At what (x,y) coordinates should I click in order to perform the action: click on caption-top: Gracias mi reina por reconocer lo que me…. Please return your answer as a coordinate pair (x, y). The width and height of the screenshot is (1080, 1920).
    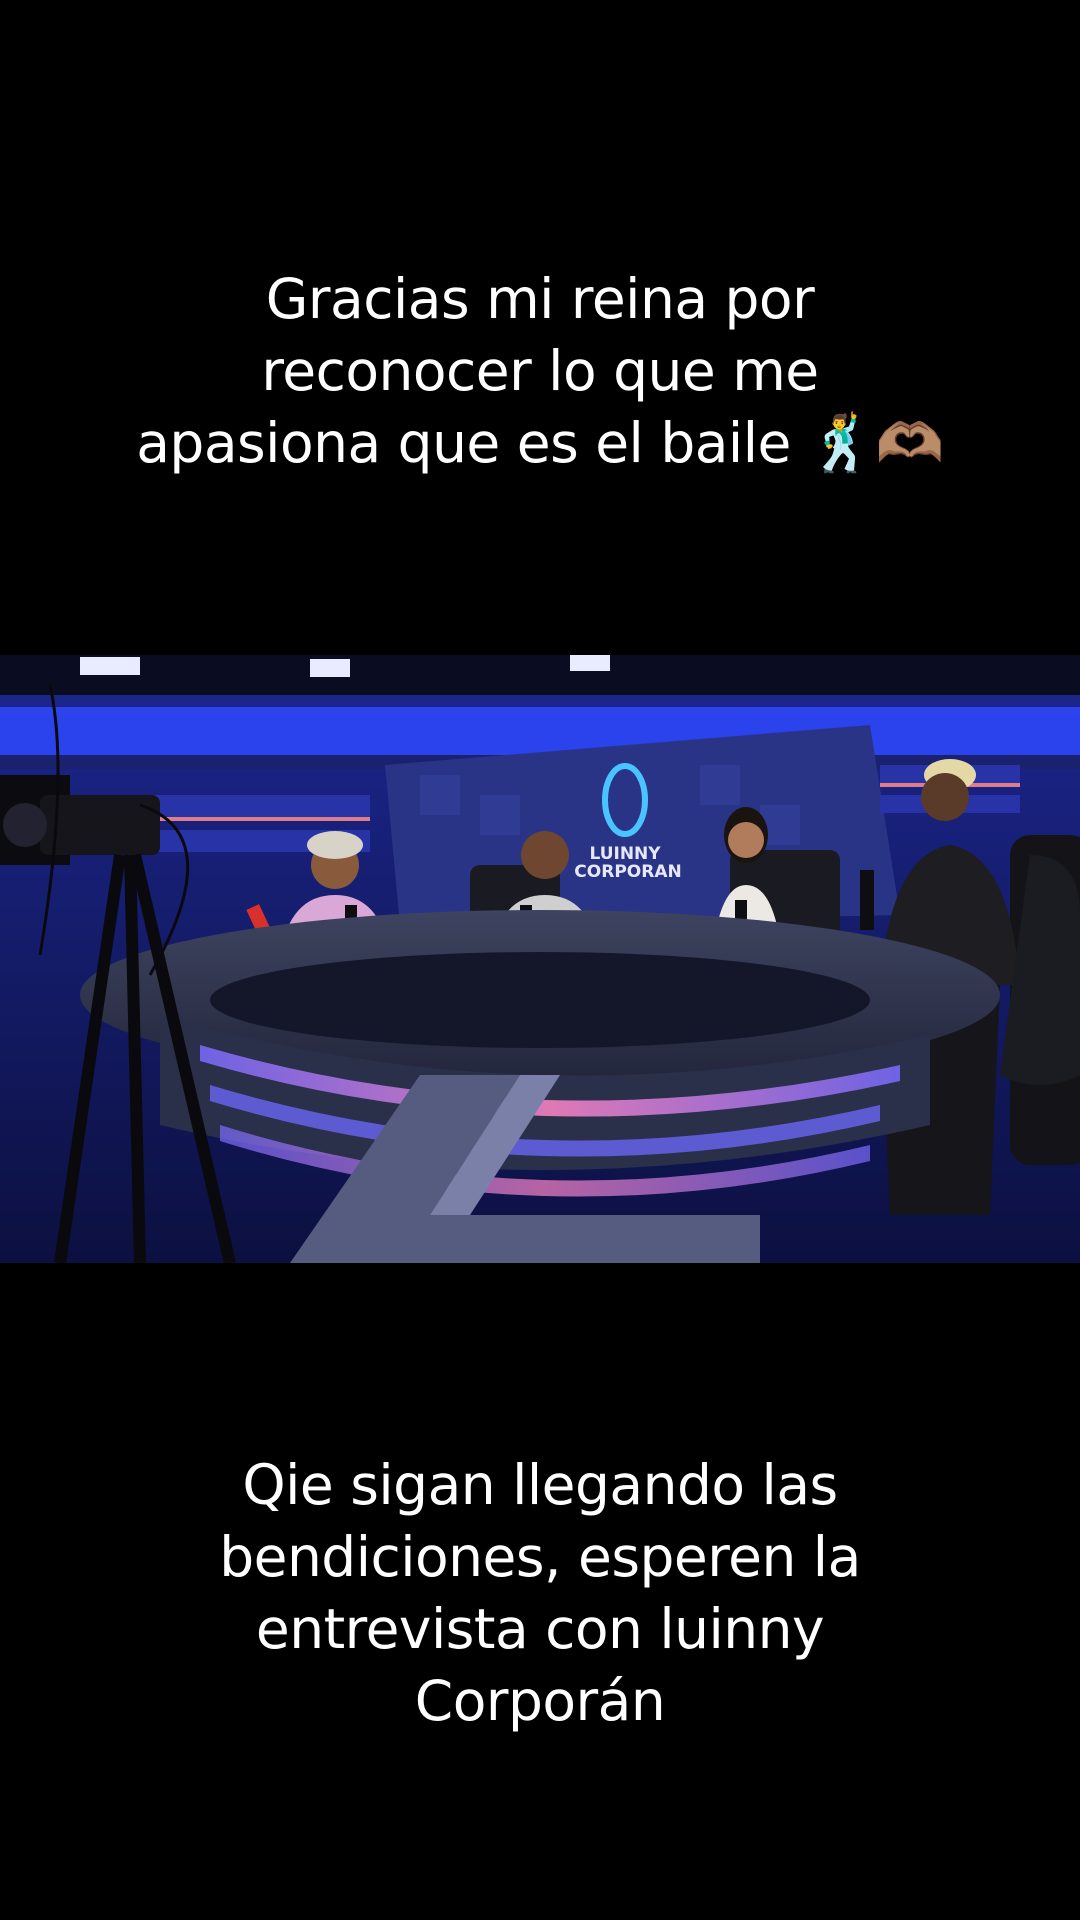
    Looking at the image, I should click on (540, 371).